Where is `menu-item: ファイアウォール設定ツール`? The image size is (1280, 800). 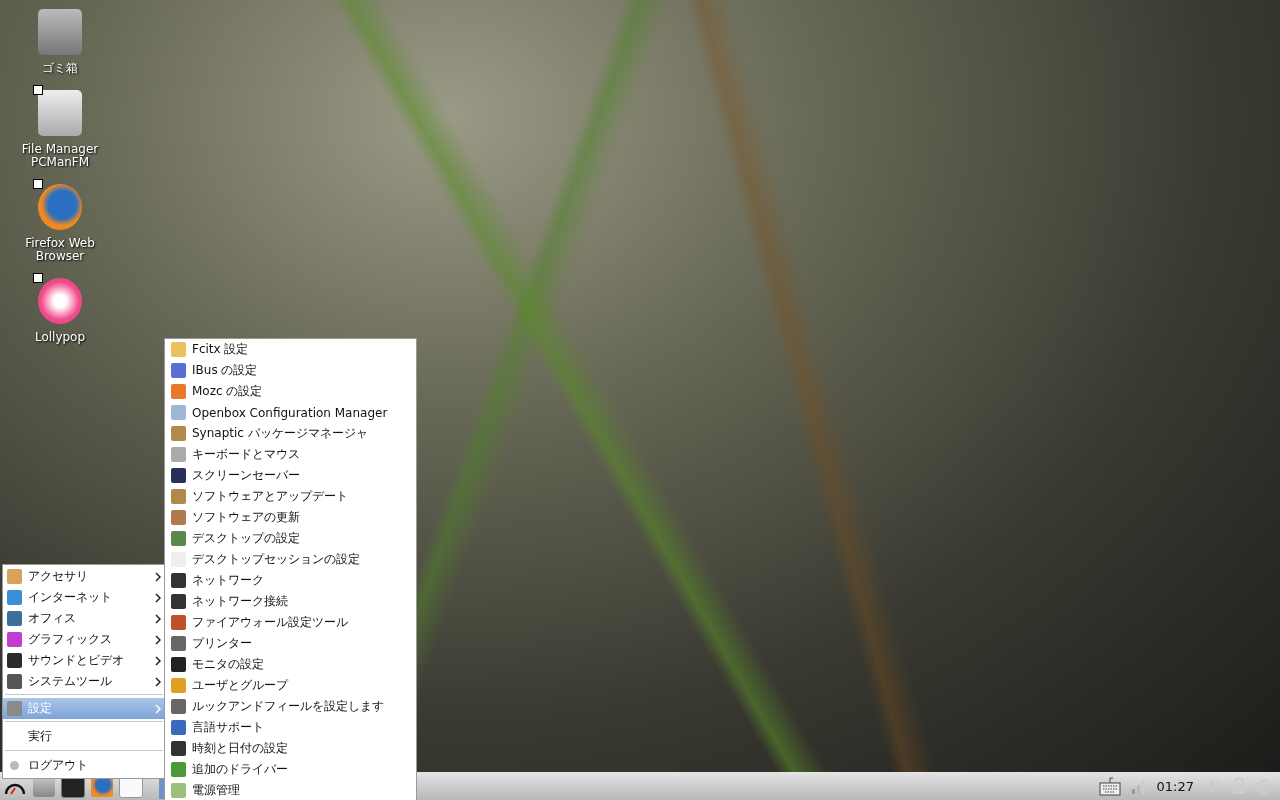 menu-item: ファイアウォール設定ツール is located at coordinates (290, 622).